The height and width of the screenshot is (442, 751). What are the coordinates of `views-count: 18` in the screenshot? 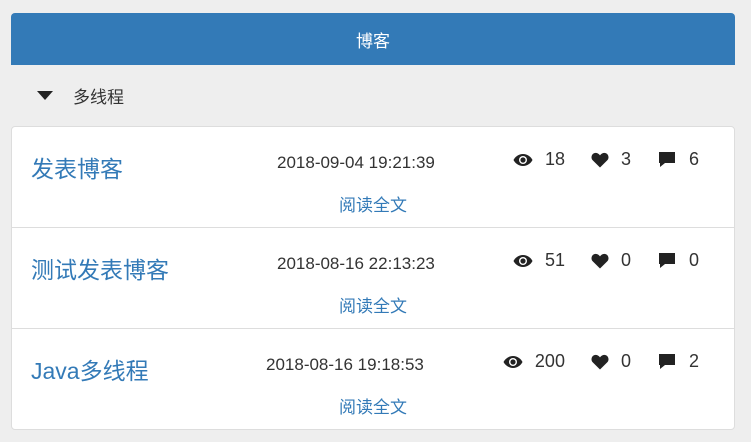 It's located at (554, 159).